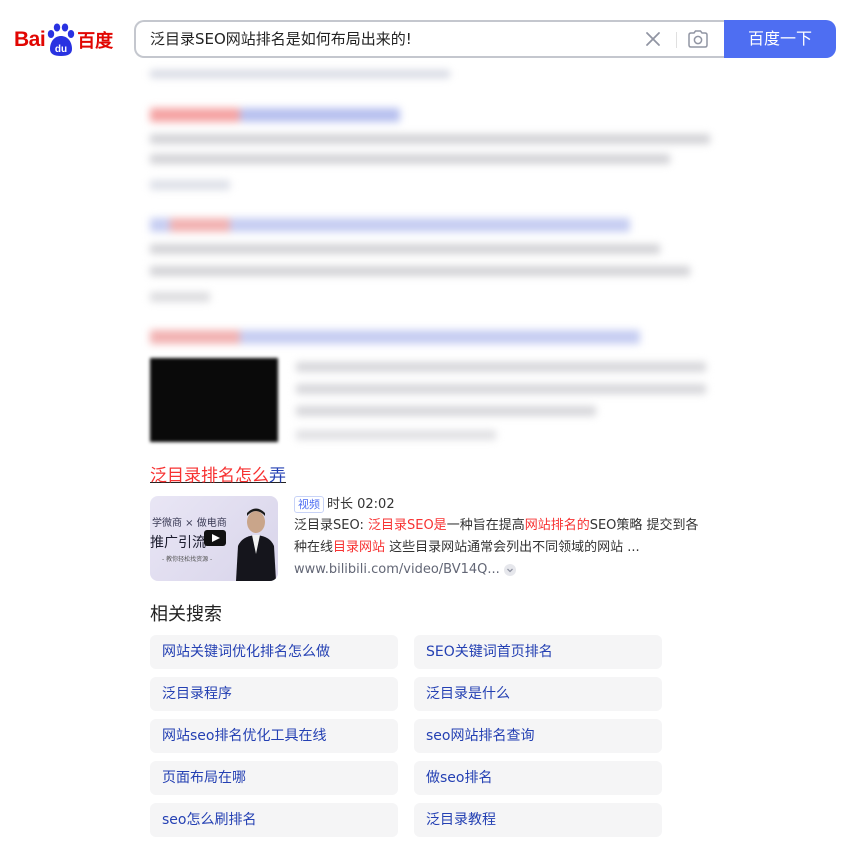 Image resolution: width=852 pixels, height=862 pixels. I want to click on video-thumbnail: 学微商 × 做电商 推广引流 - 教你轻松找资源 -, so click(214, 538).